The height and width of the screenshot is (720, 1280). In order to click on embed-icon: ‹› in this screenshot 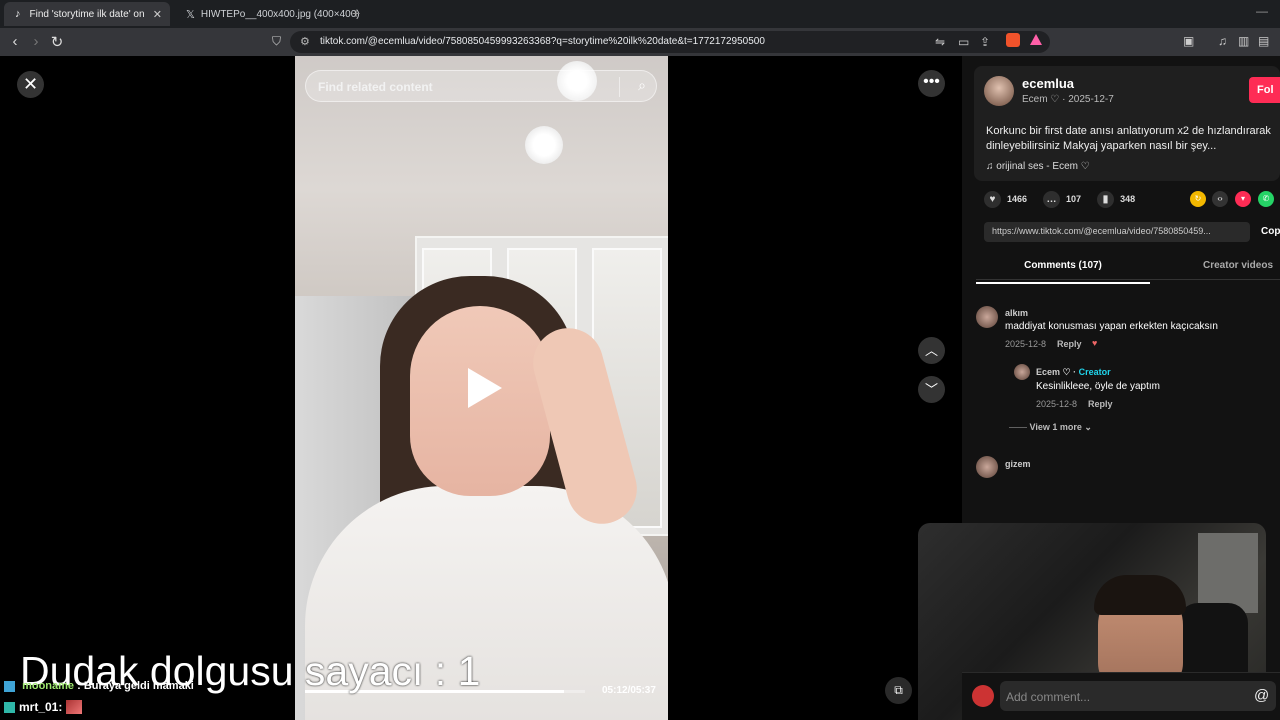, I will do `click(1220, 199)`.